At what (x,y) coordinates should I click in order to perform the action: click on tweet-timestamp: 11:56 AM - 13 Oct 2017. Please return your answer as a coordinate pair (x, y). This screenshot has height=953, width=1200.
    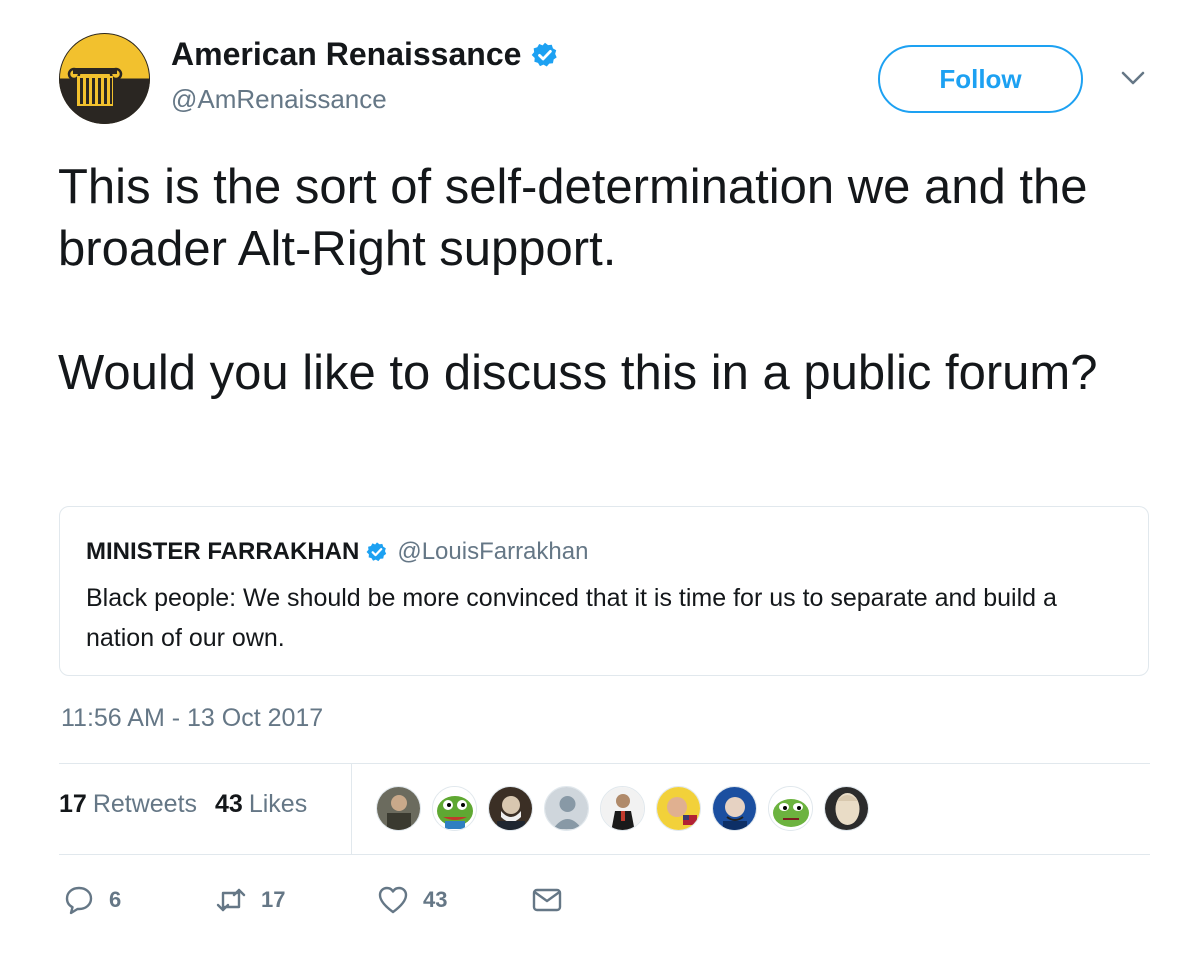
    Looking at the image, I should click on (192, 718).